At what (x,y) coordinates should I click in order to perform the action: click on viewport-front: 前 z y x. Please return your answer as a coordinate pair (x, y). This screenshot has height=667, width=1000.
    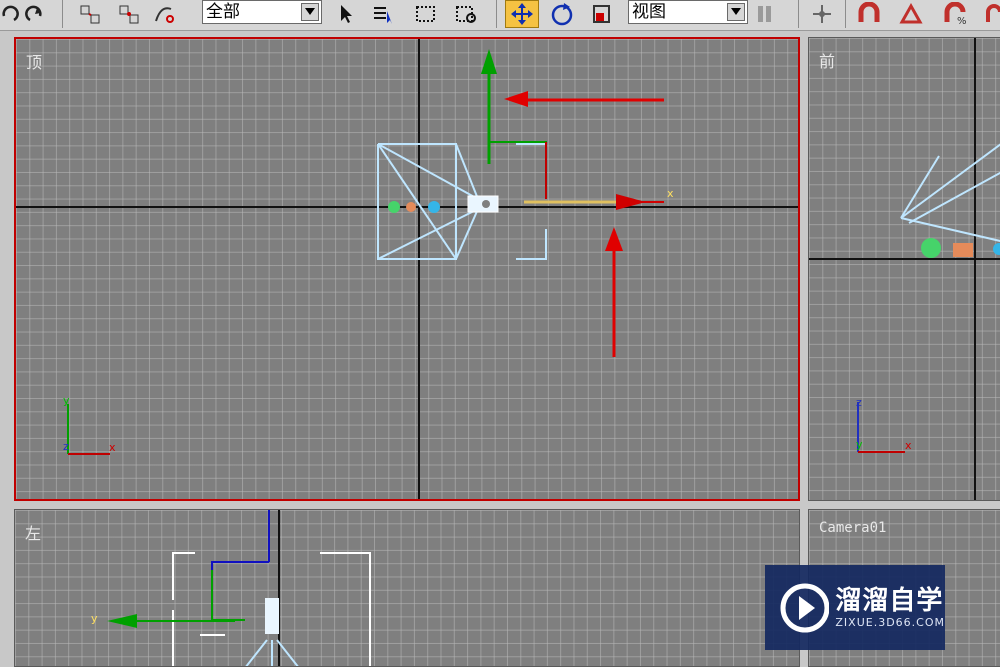
    Looking at the image, I should click on (904, 269).